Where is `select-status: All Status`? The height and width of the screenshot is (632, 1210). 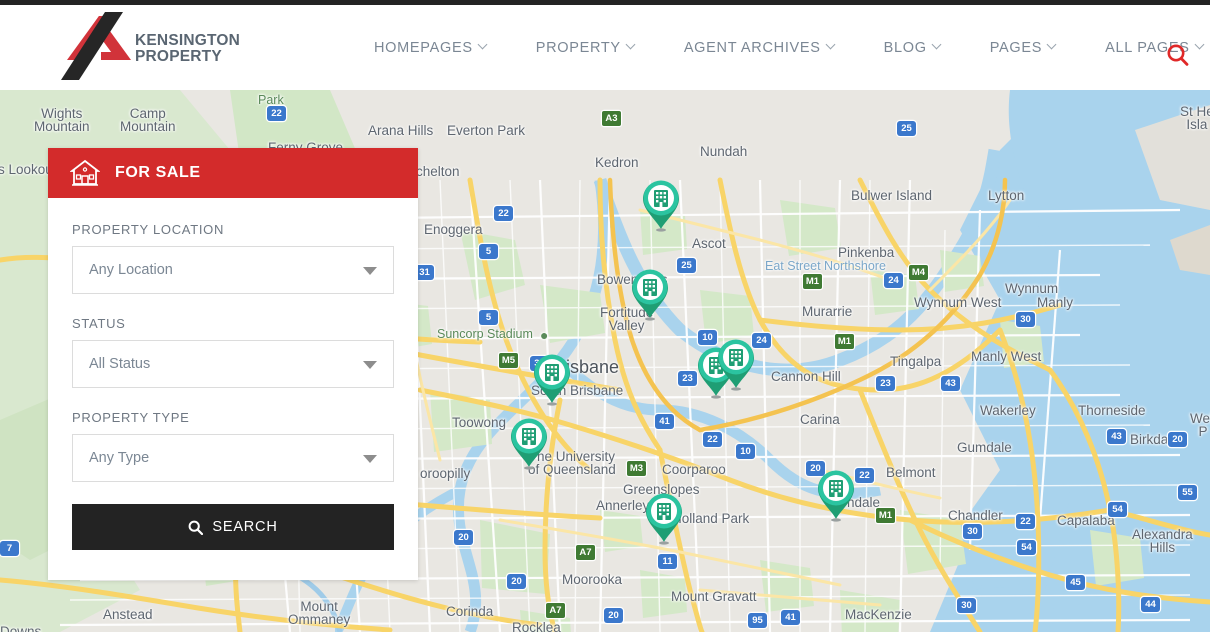 select-status: All Status is located at coordinates (233, 364).